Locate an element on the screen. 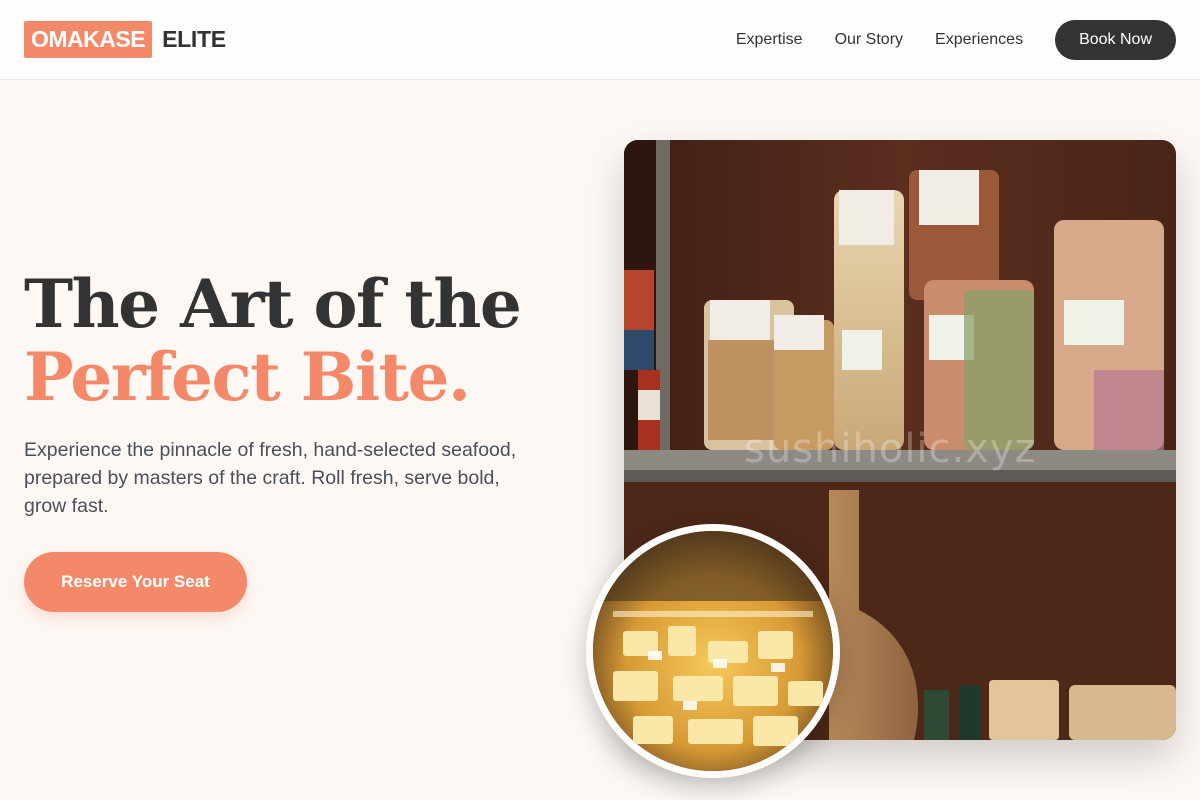 This screenshot has width=1200, height=800. book-now-button: Book Now is located at coordinates (1115, 40).